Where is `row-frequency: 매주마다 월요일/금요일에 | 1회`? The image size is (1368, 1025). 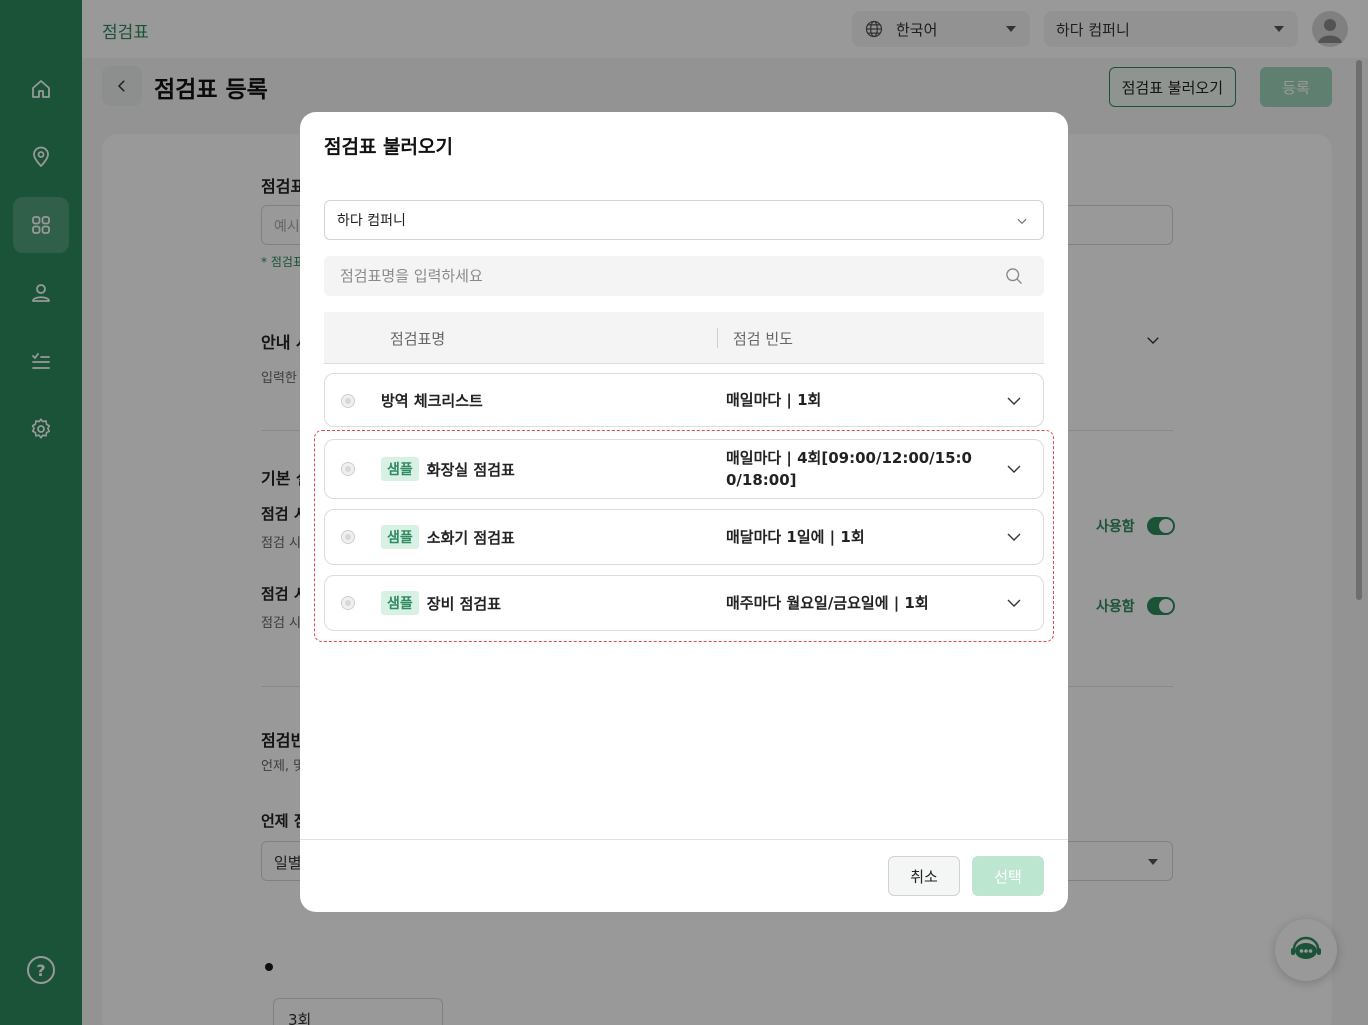 row-frequency: 매주마다 월요일/금요일에 | 1회 is located at coordinates (827, 603).